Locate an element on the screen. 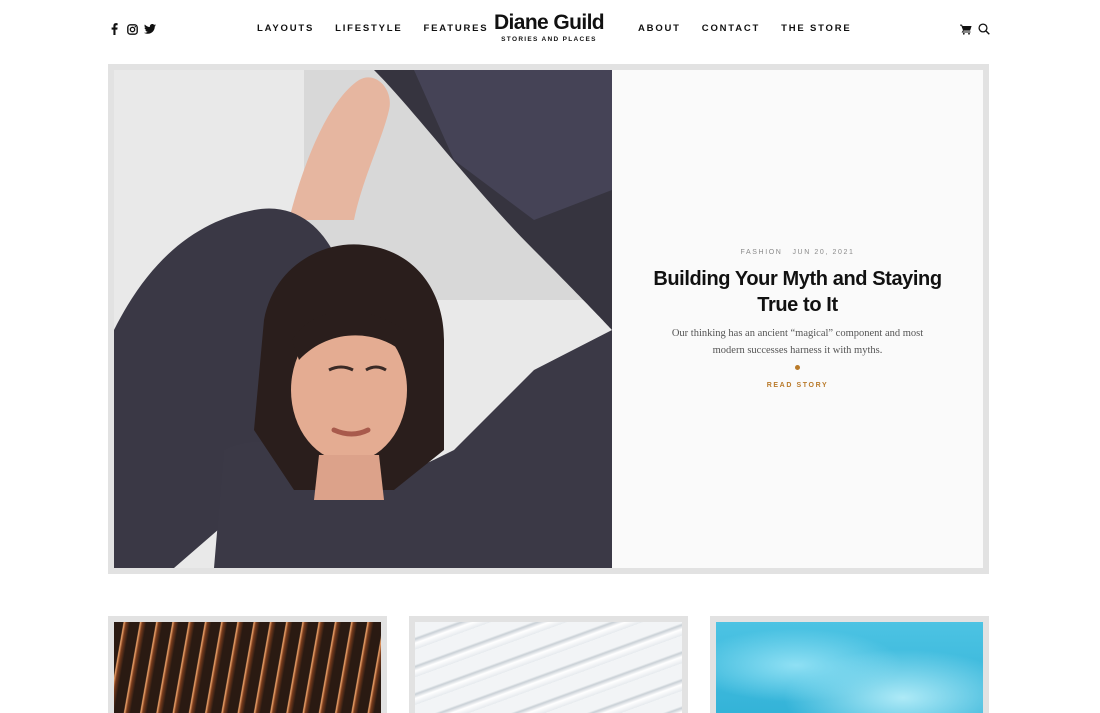  instagram-icon is located at coordinates (132, 29).